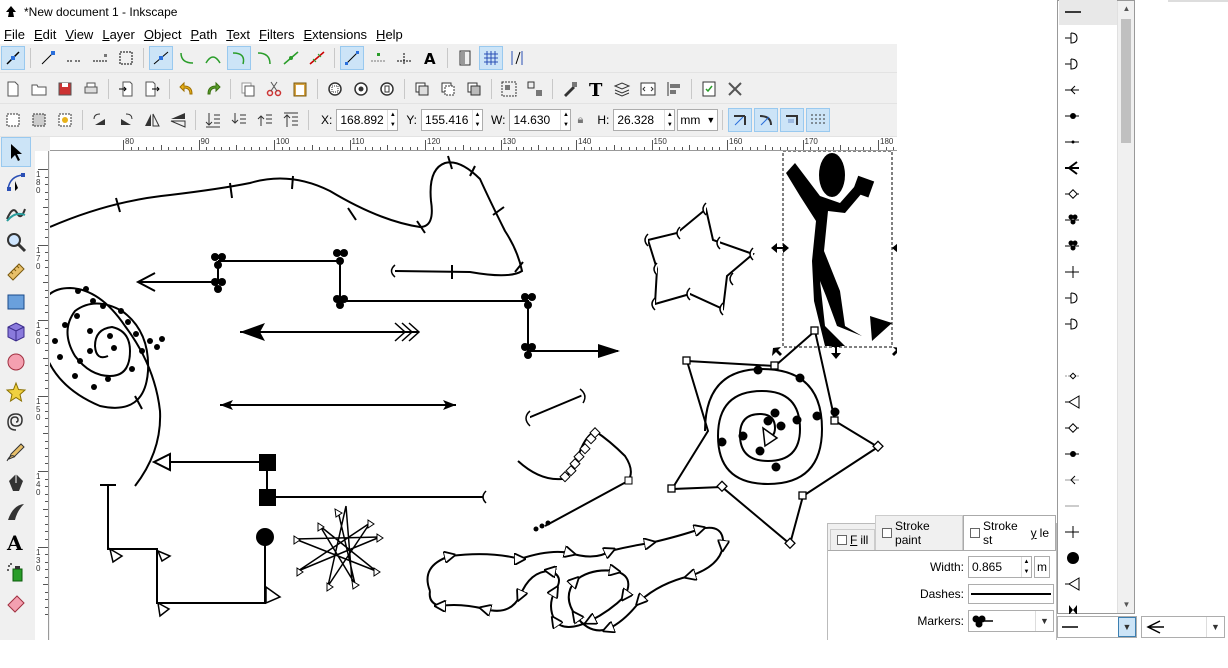  Describe the element at coordinates (362, 120) in the screenshot. I see `x-input` at that location.